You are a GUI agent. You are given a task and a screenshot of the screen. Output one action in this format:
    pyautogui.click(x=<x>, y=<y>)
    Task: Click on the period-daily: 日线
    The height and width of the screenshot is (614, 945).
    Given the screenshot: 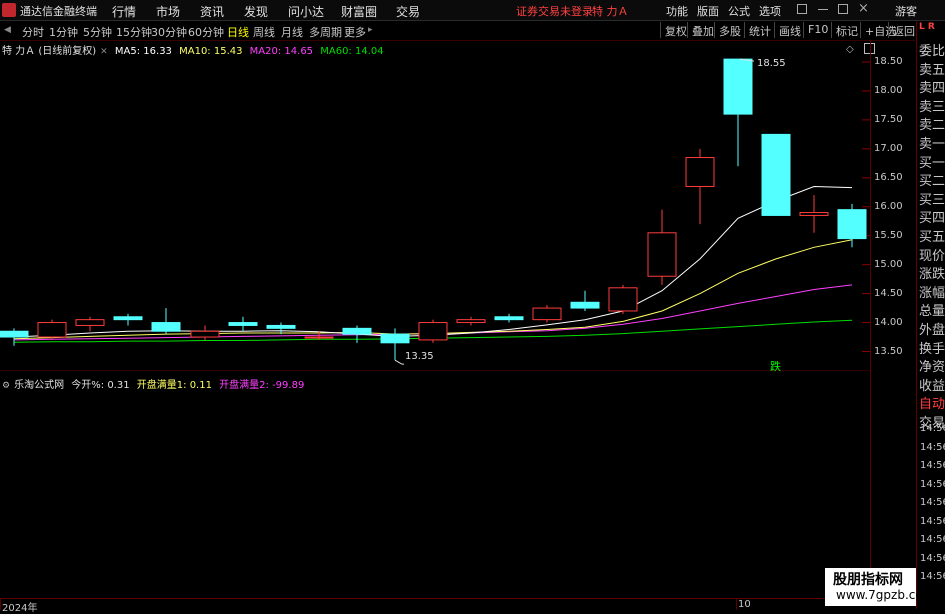 What is the action you would take?
    pyautogui.click(x=238, y=32)
    